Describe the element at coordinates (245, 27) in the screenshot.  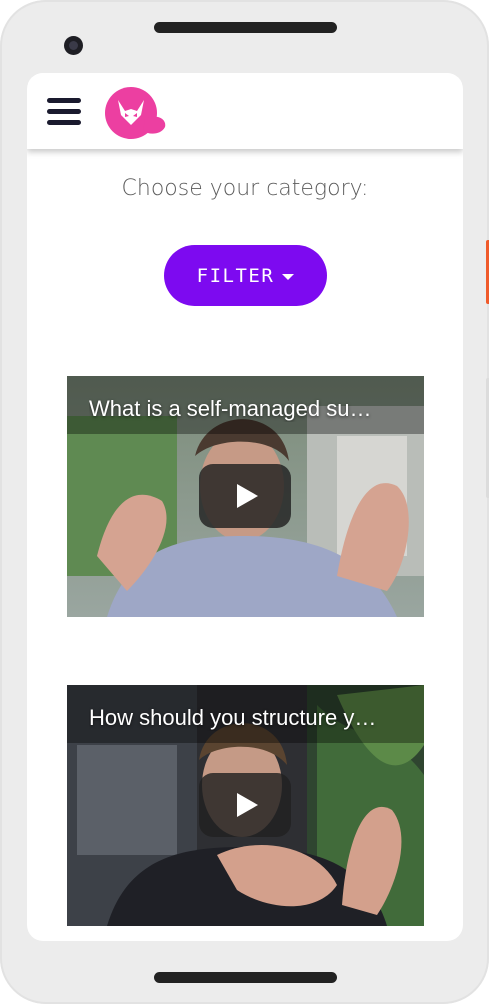
I see `speaker-grille` at that location.